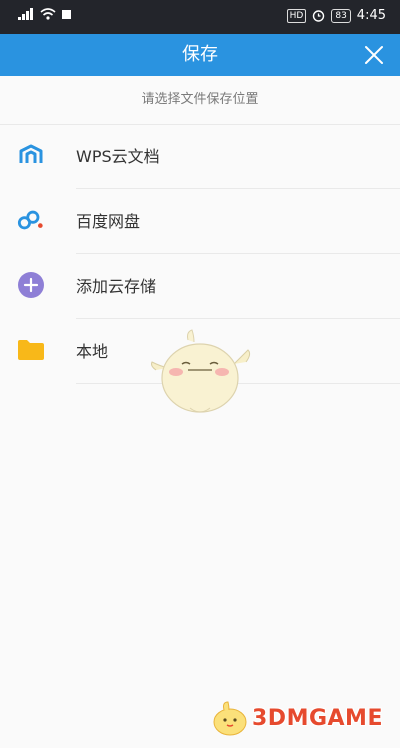 Image resolution: width=400 pixels, height=748 pixels. What do you see at coordinates (31, 155) in the screenshot?
I see `wps-cloud-icon` at bounding box center [31, 155].